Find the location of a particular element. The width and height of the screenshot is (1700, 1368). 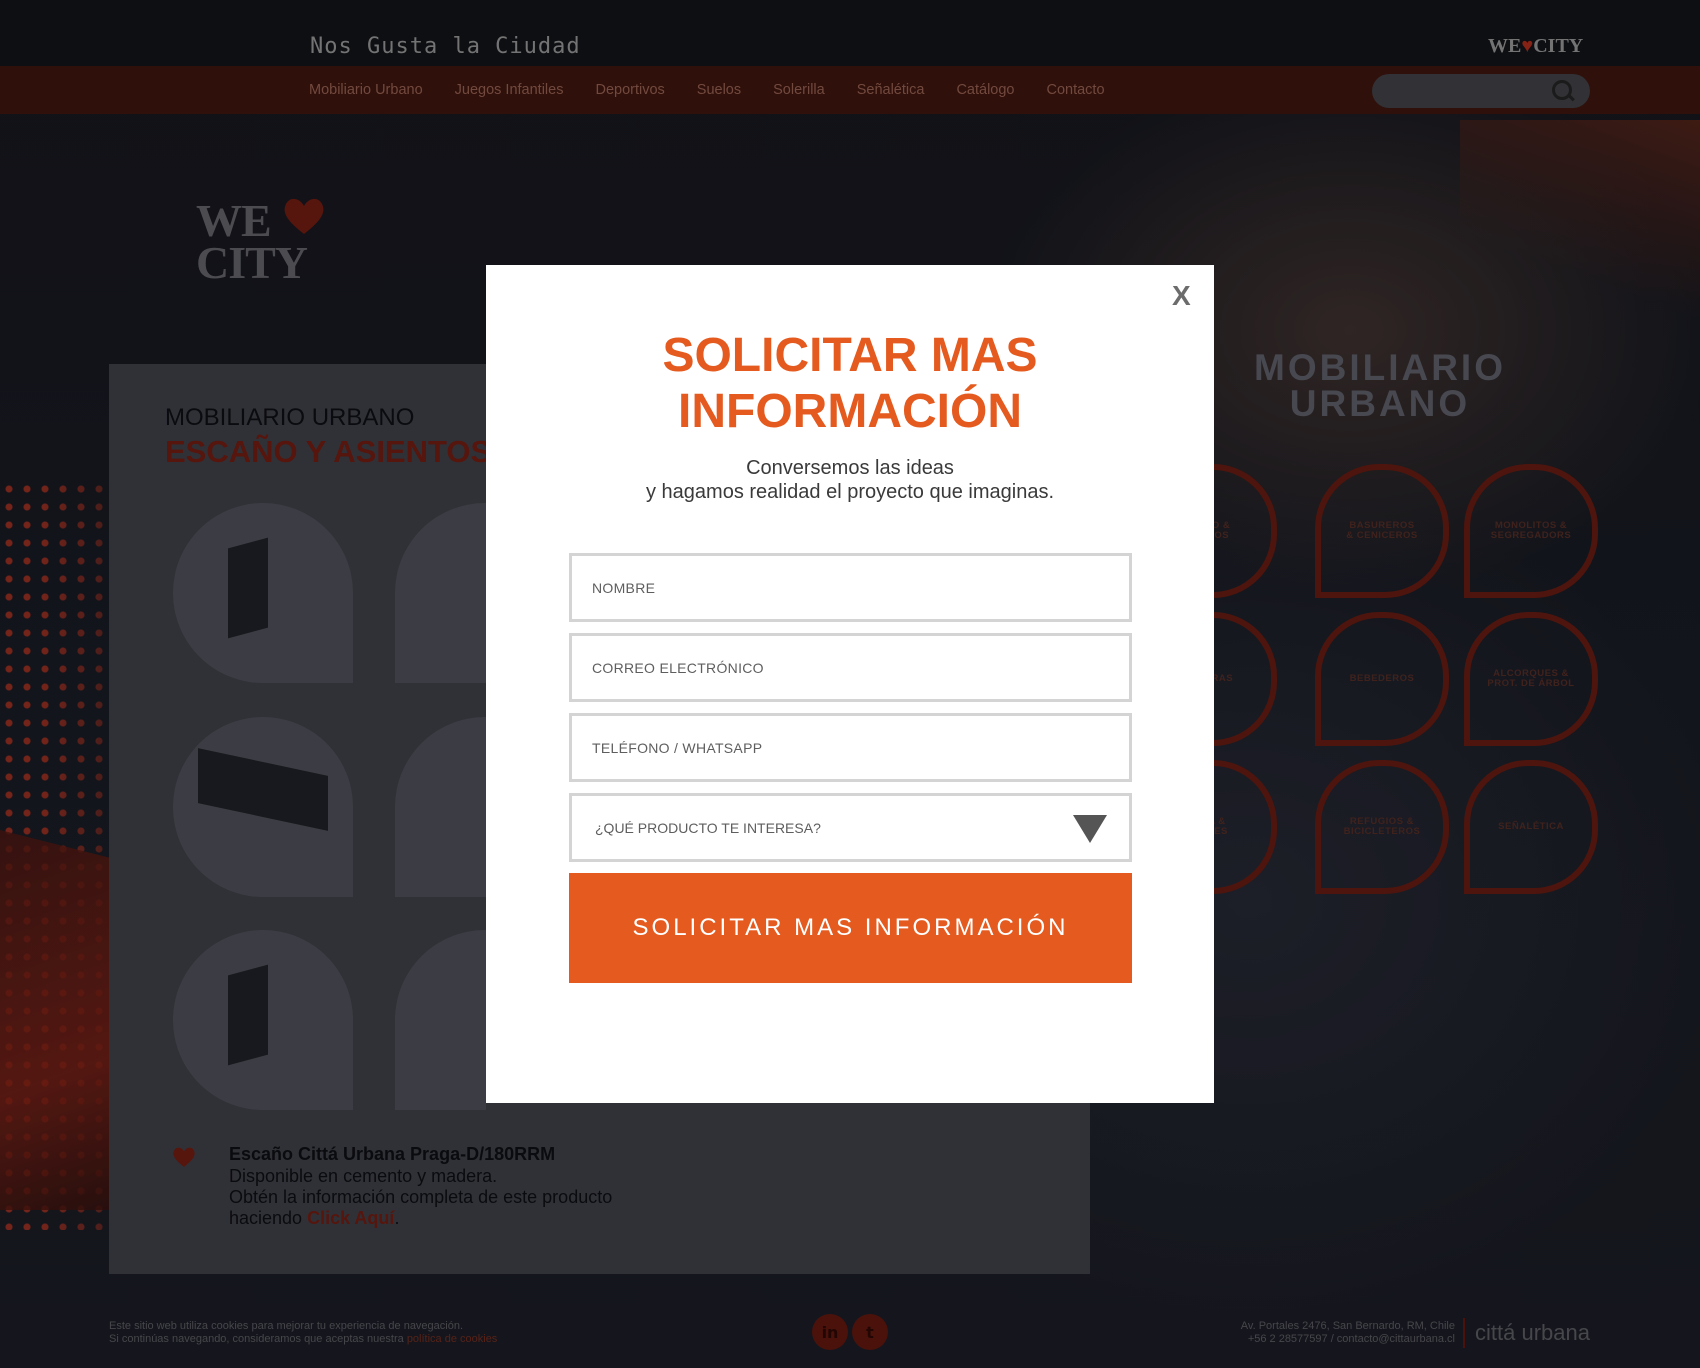

product-select-value: ¿QUÉ PRODUCTO TE INTERESA? is located at coordinates (708, 828).